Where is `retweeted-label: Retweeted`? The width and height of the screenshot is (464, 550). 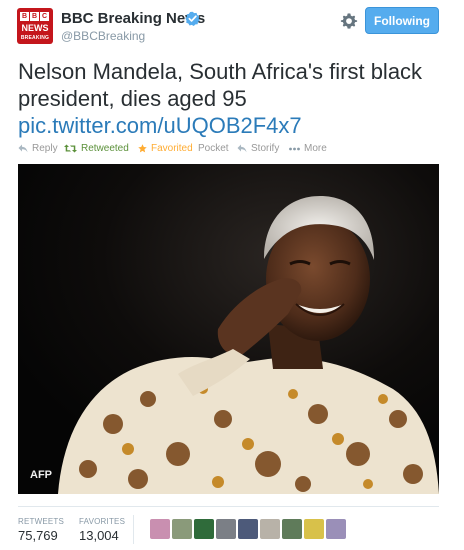
retweeted-label: Retweeted is located at coordinates (105, 148).